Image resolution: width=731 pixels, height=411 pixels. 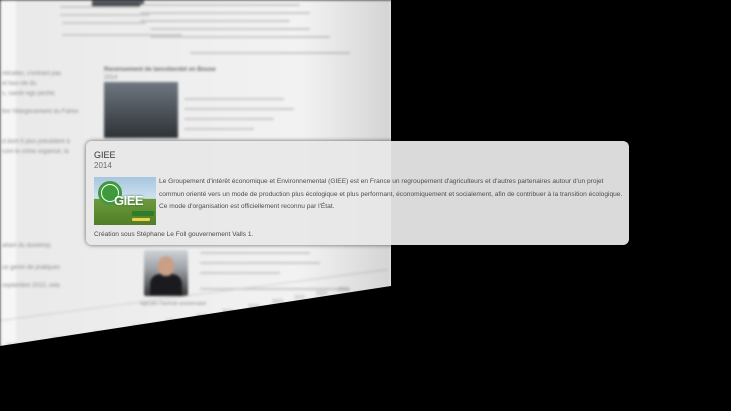 What do you see at coordinates (105, 155) in the screenshot?
I see `popup-title: GIEE` at bounding box center [105, 155].